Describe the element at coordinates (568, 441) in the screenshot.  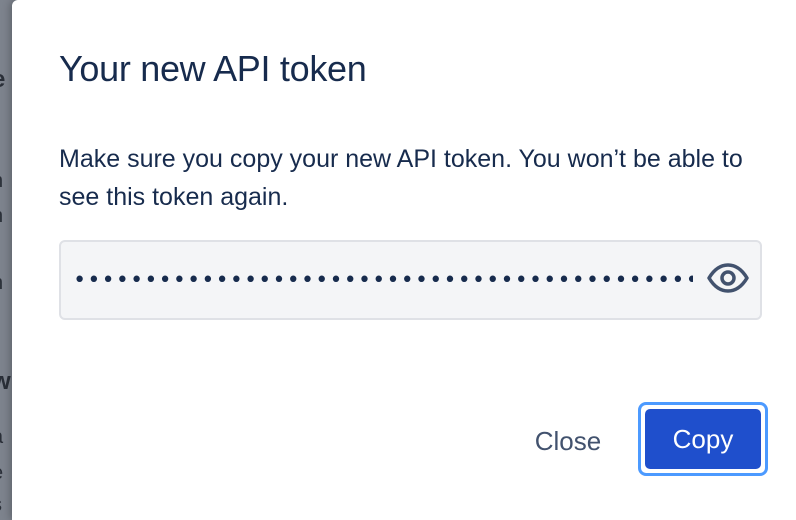
I see `close-button: Close` at that location.